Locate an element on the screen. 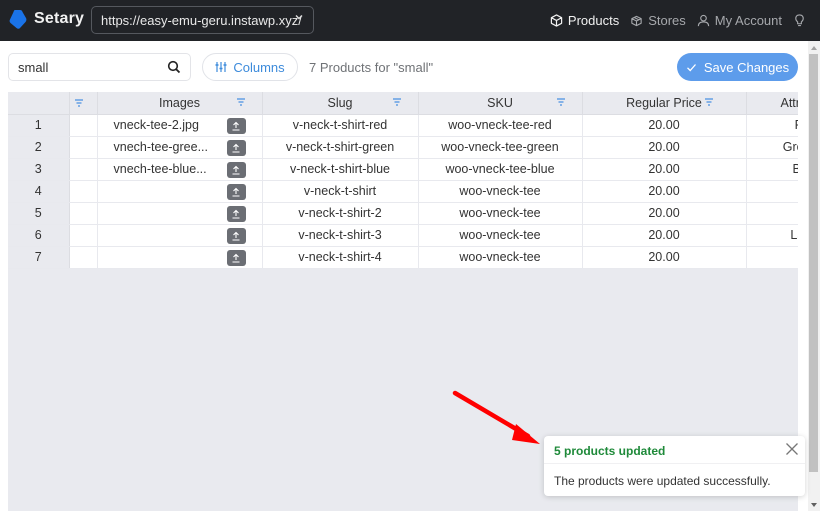  store-url-select: https://easy-emu-geru.instawp.xyz/ is located at coordinates (202, 20).